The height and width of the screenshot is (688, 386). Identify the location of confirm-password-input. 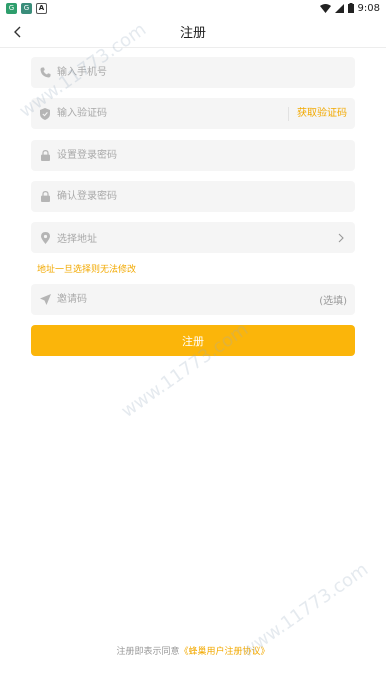
(202, 196).